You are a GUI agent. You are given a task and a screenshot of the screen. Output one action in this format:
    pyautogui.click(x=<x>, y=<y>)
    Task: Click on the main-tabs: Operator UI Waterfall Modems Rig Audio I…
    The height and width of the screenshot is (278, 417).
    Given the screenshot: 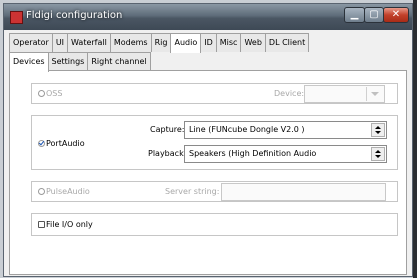 What is the action you would take?
    pyautogui.click(x=159, y=43)
    